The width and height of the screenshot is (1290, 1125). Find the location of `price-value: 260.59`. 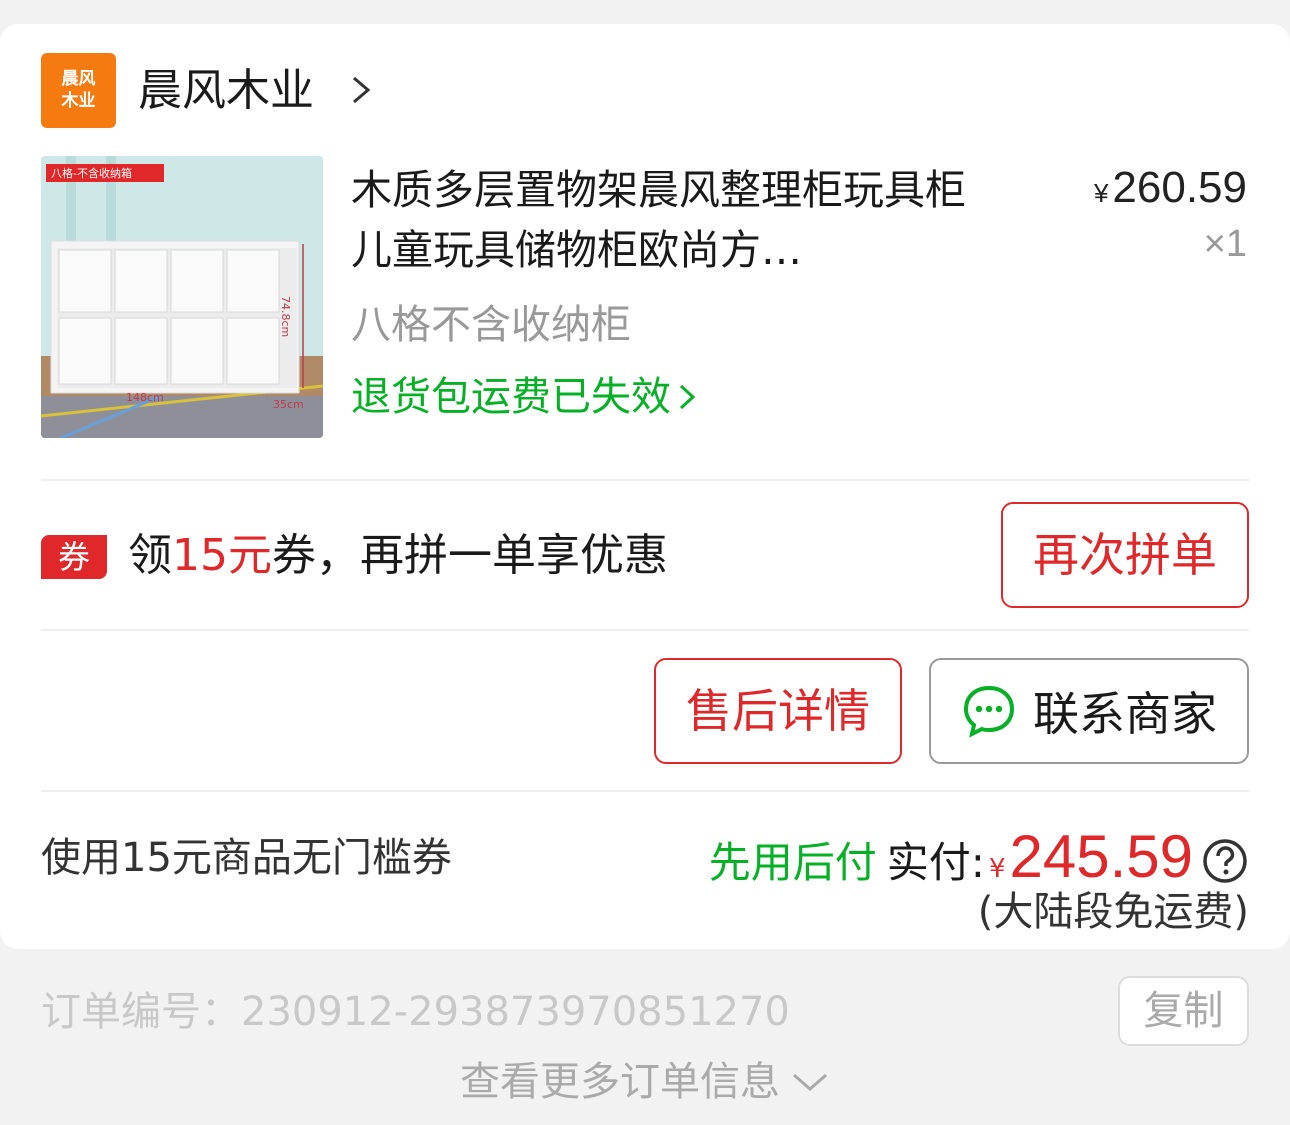

price-value: 260.59 is located at coordinates (1179, 187).